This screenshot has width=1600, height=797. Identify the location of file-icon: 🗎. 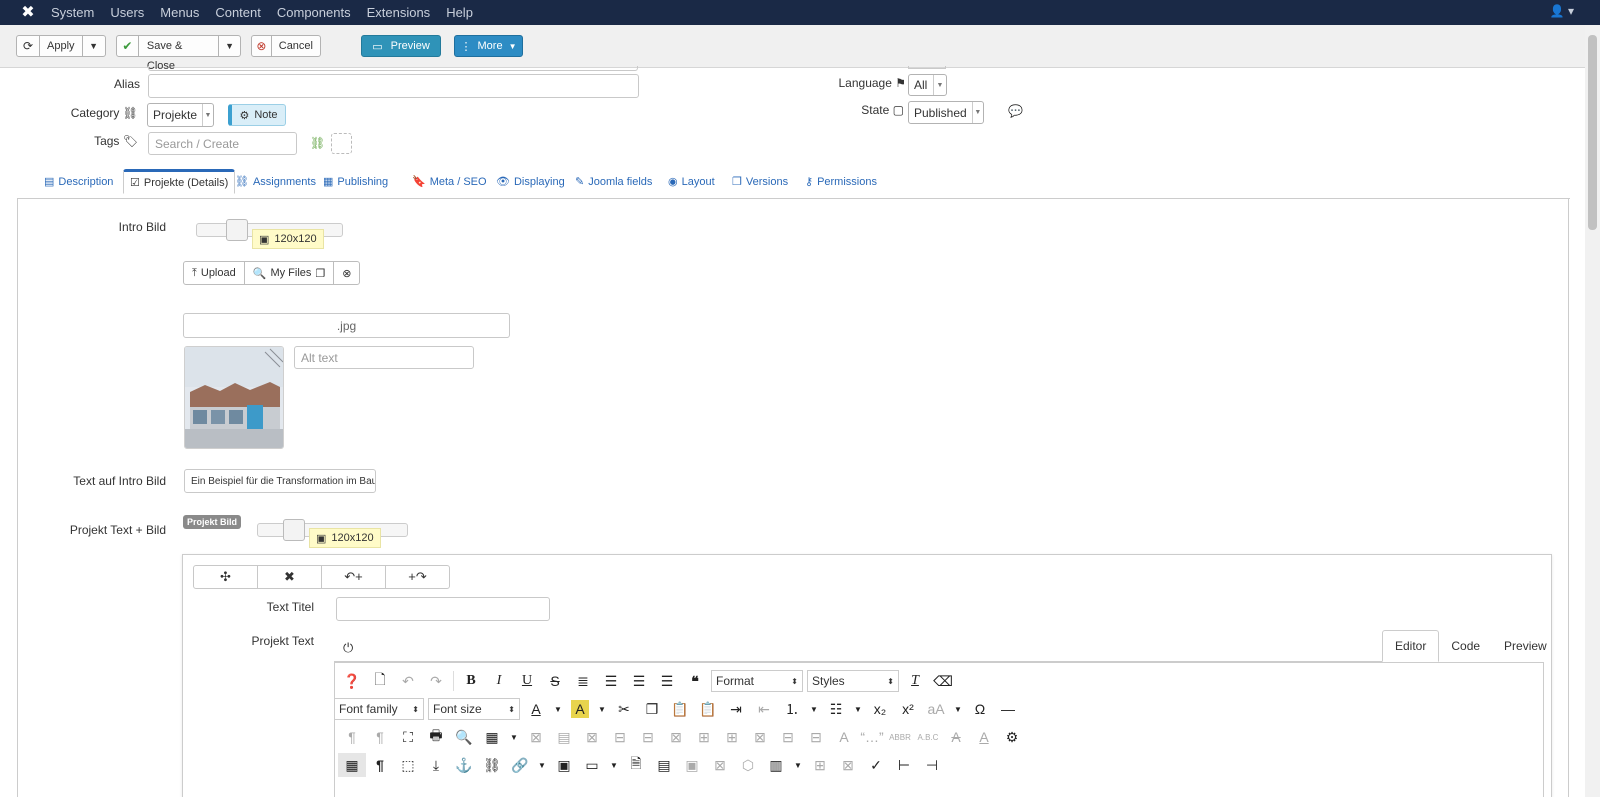
(636, 765).